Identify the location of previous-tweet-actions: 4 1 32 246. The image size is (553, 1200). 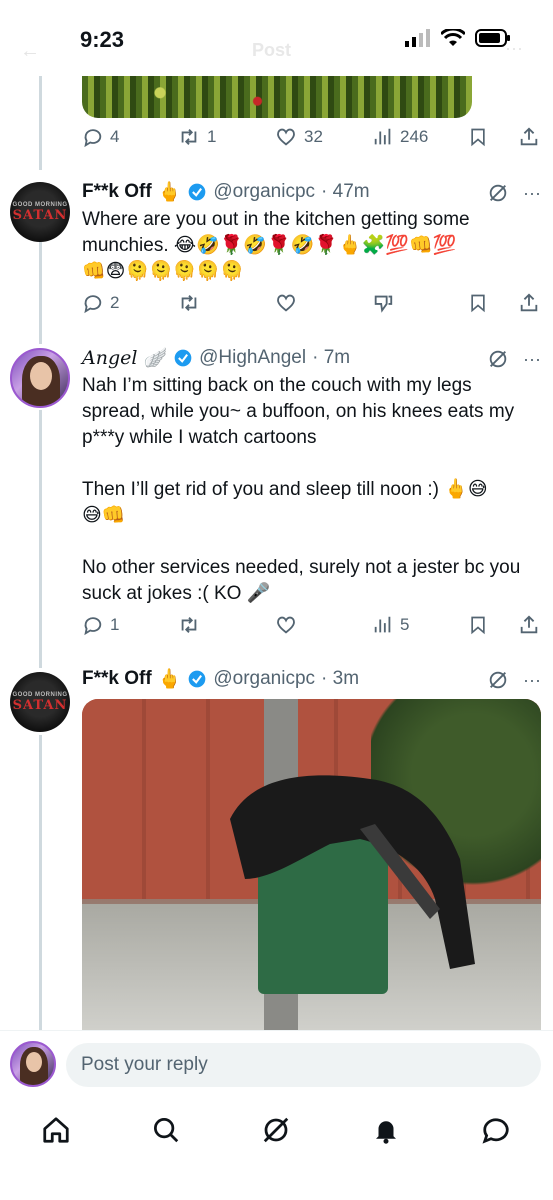
(312, 141).